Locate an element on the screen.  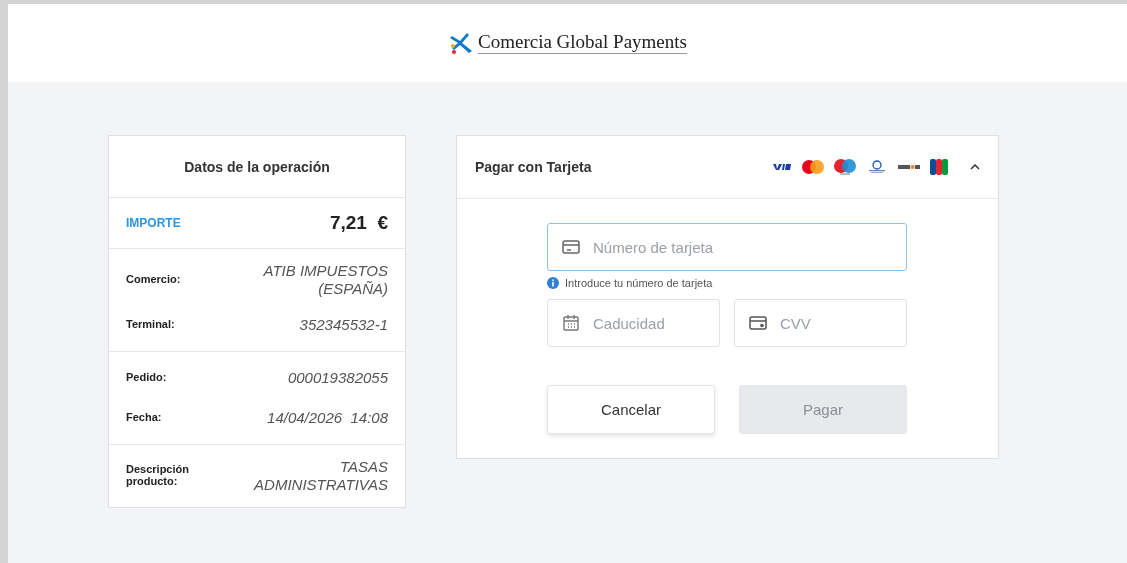
info-icon is located at coordinates (553, 283).